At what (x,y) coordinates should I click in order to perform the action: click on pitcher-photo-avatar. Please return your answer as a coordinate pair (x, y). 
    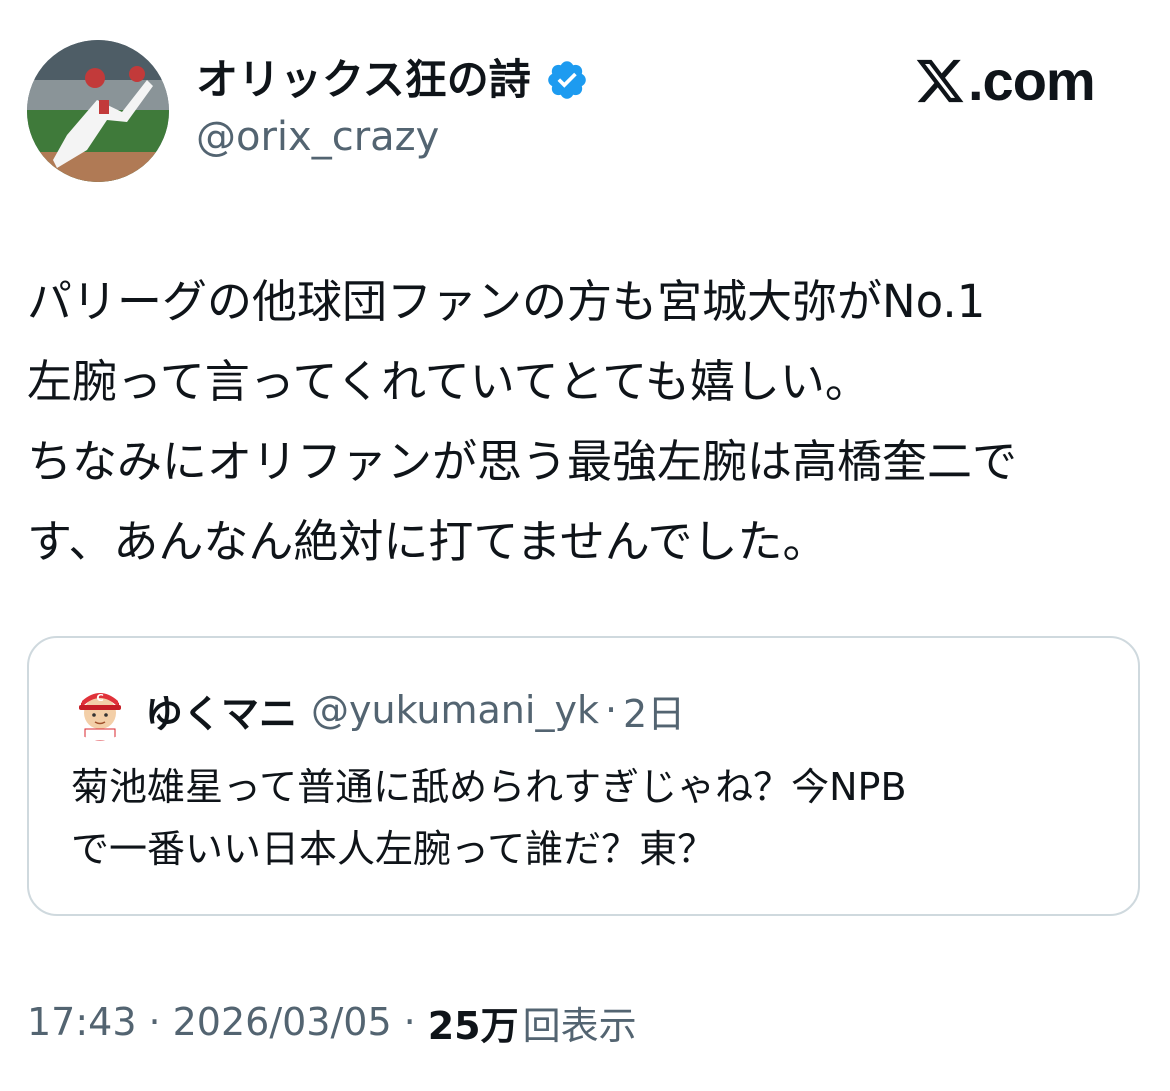
    Looking at the image, I should click on (98, 111).